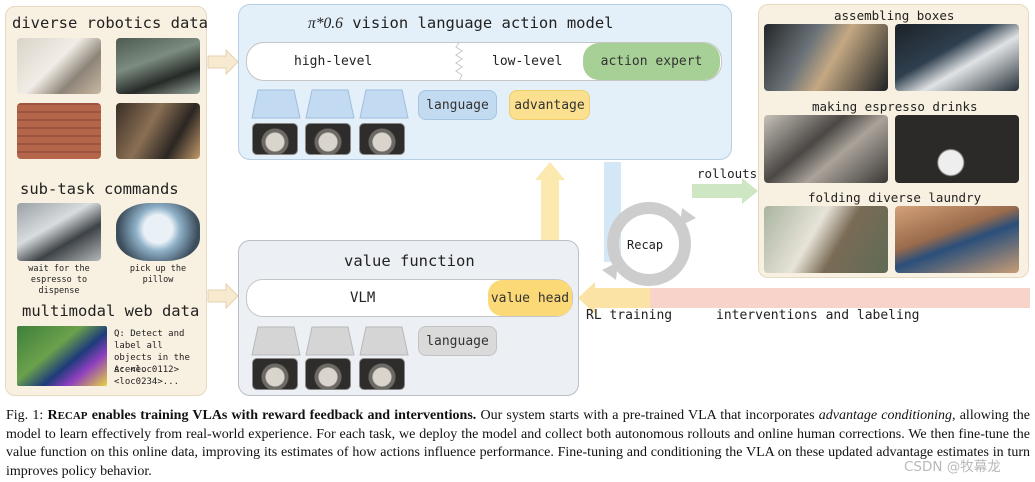 This screenshot has height=482, width=1035. Describe the element at coordinates (478, 23) in the screenshot. I see `vla-title-text: vision language action model` at that location.